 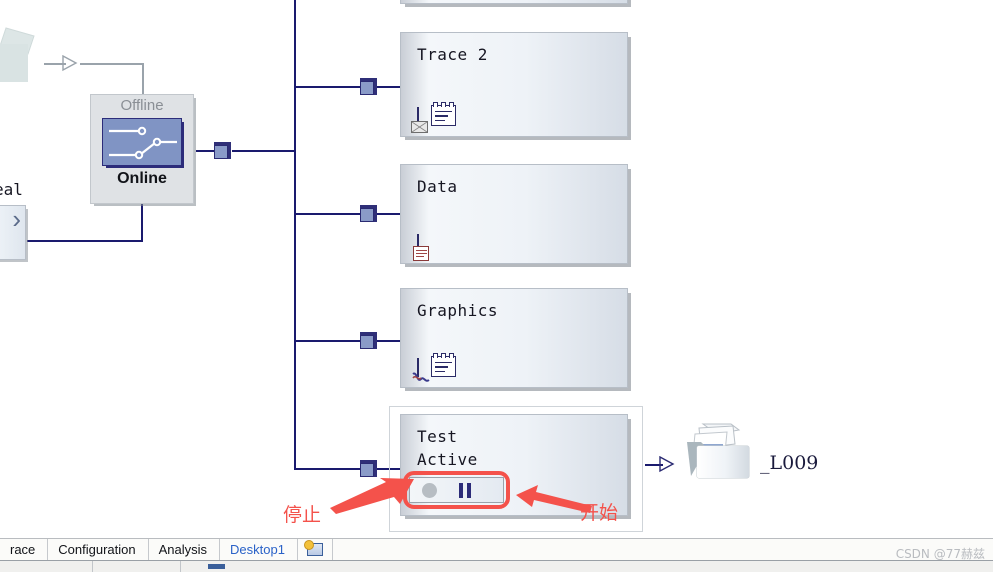 What do you see at coordinates (940, 554) in the screenshot?
I see `watermark: CSDN @77赫兹` at bounding box center [940, 554].